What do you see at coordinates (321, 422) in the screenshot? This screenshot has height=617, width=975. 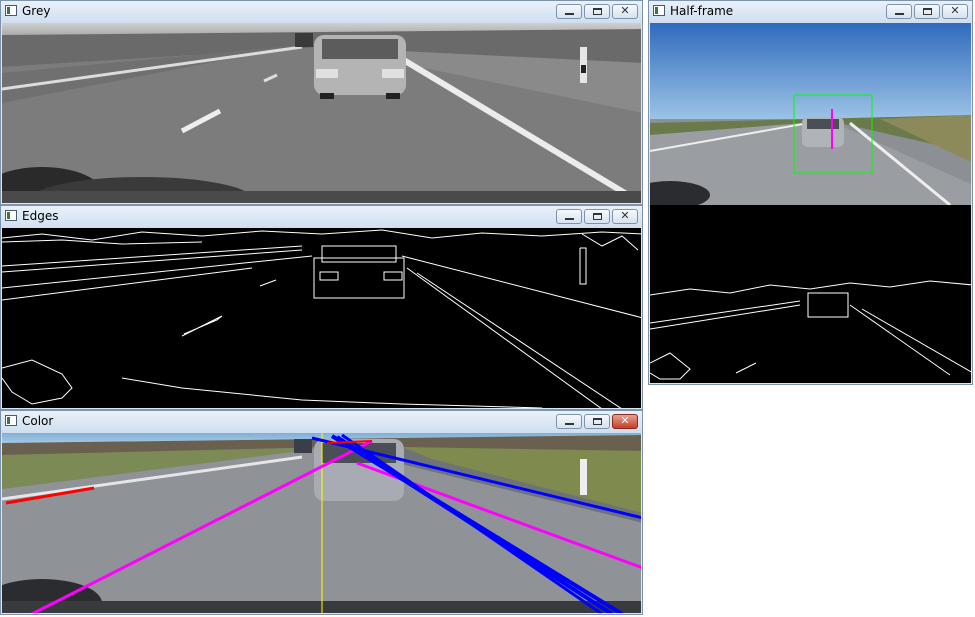 I see `color-titlebar: Color ✕` at bounding box center [321, 422].